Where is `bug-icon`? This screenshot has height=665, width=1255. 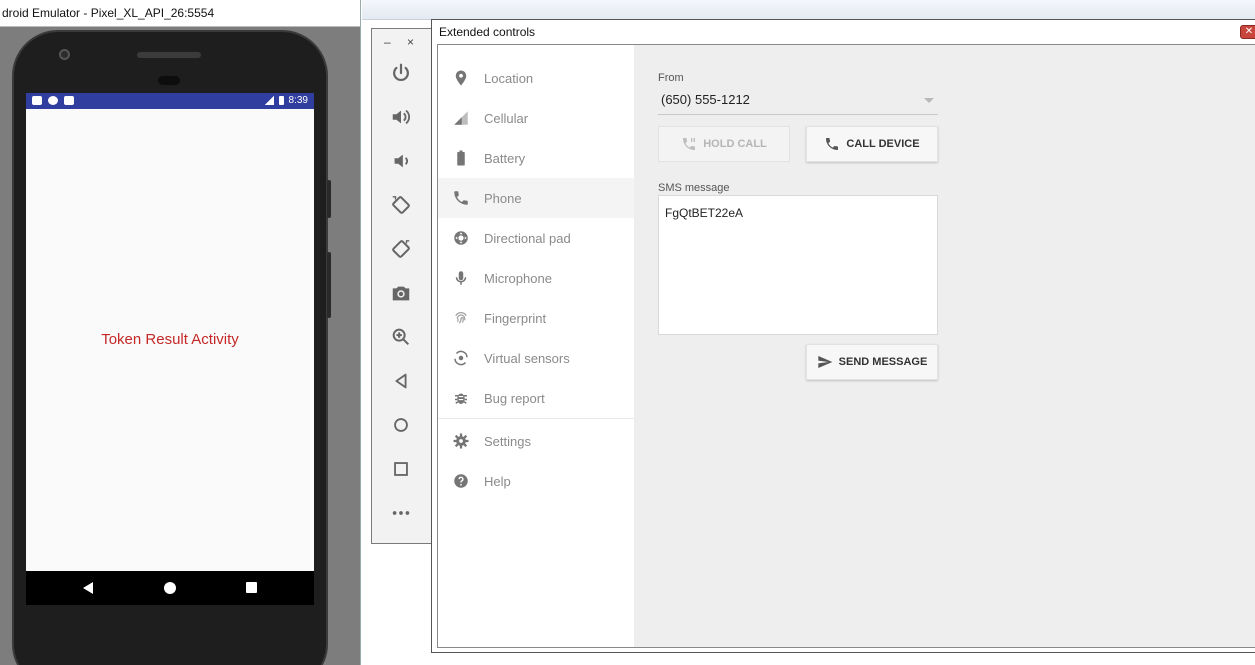 bug-icon is located at coordinates (461, 398).